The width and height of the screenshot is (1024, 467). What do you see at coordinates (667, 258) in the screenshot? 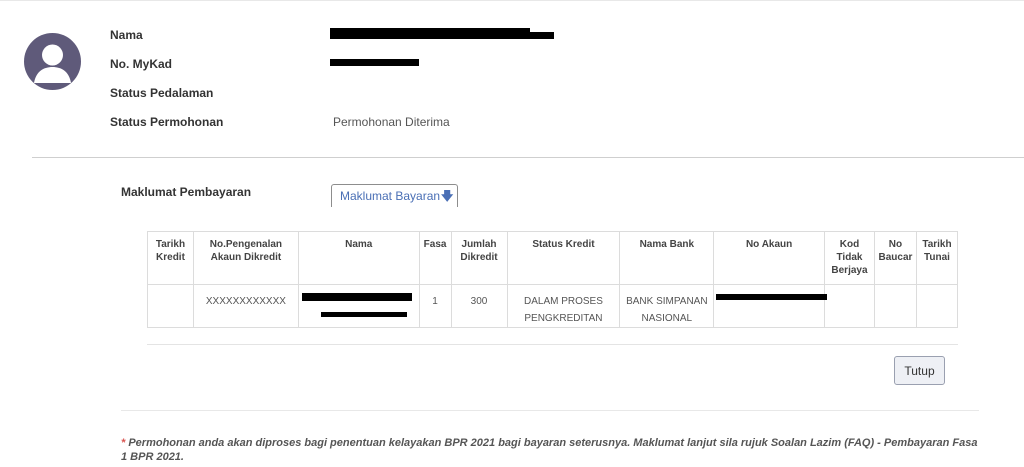
I see `header-nama-bank: Nama Bank` at bounding box center [667, 258].